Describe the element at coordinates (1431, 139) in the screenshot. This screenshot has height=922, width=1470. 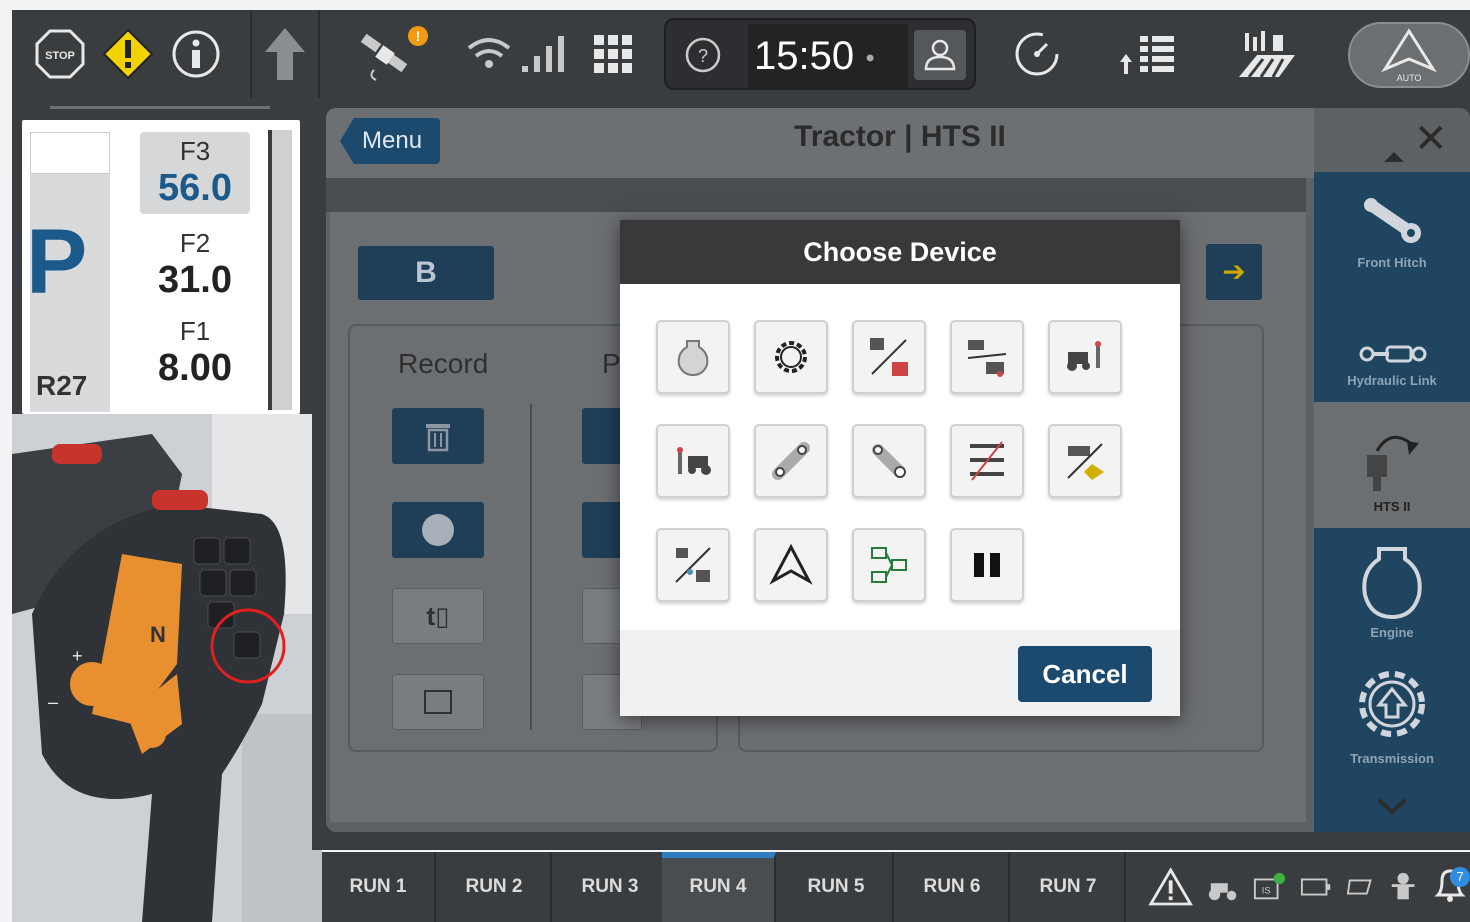
I see `close-icon: ✕` at that location.